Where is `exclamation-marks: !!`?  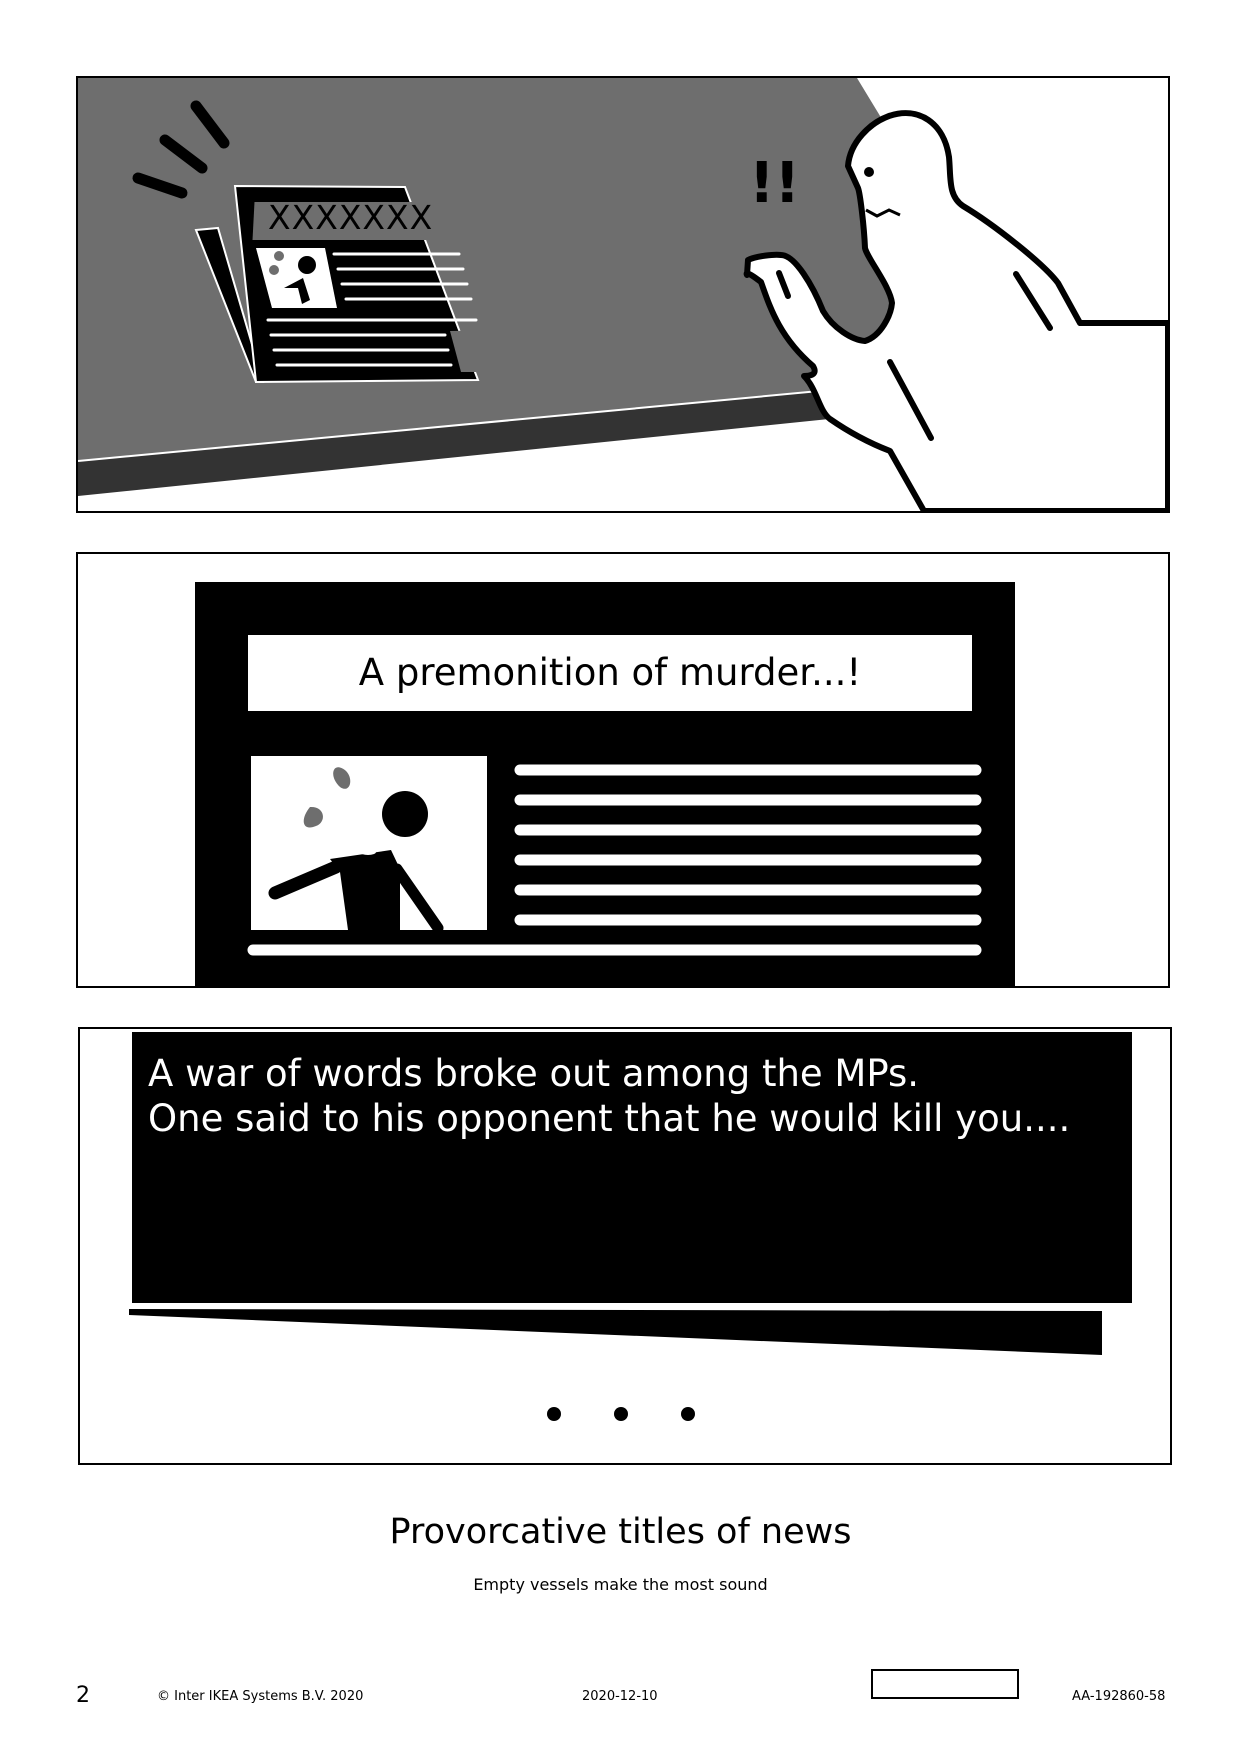
exclamation-marks: !! is located at coordinates (774, 183).